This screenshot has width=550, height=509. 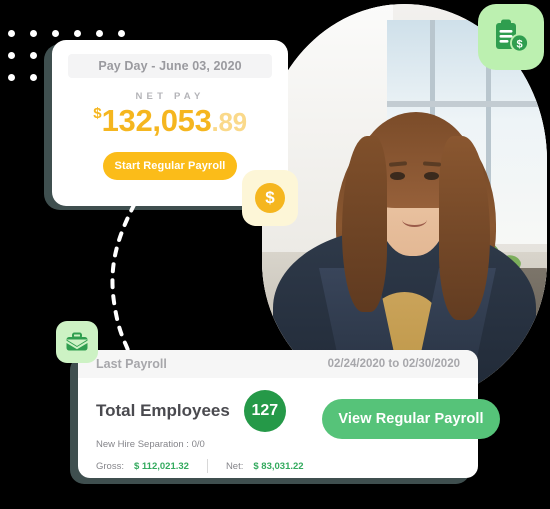 What do you see at coordinates (229, 122) in the screenshot?
I see `amount-cents: .89` at bounding box center [229, 122].